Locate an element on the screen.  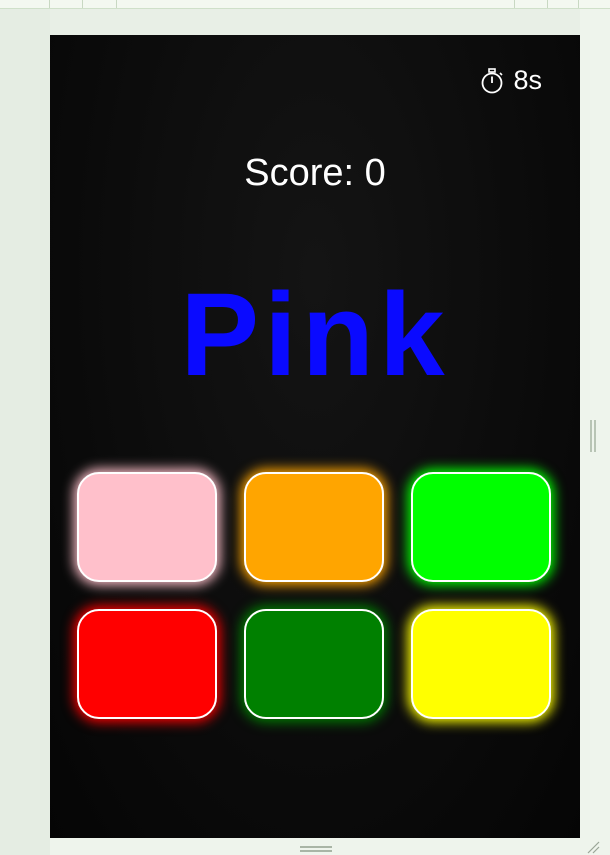
color-tile-pink is located at coordinates (147, 527).